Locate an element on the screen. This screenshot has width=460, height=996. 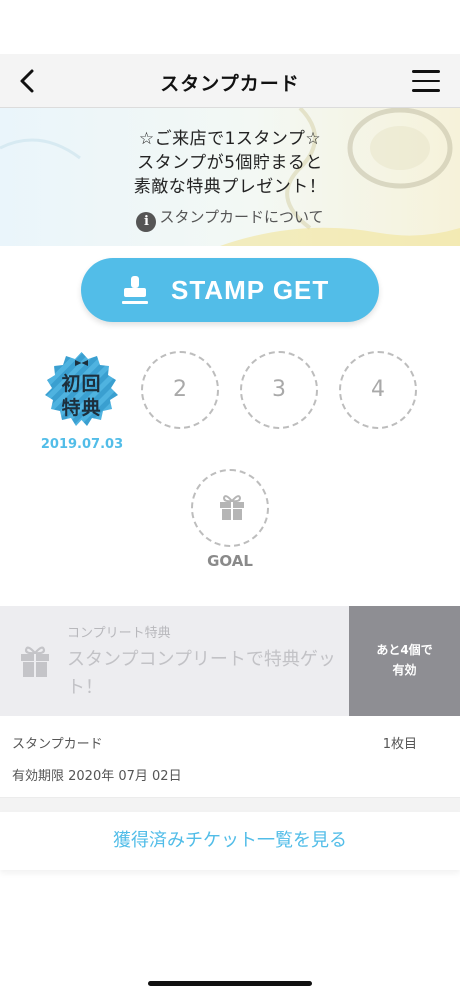
home-indicator is located at coordinates (230, 983).